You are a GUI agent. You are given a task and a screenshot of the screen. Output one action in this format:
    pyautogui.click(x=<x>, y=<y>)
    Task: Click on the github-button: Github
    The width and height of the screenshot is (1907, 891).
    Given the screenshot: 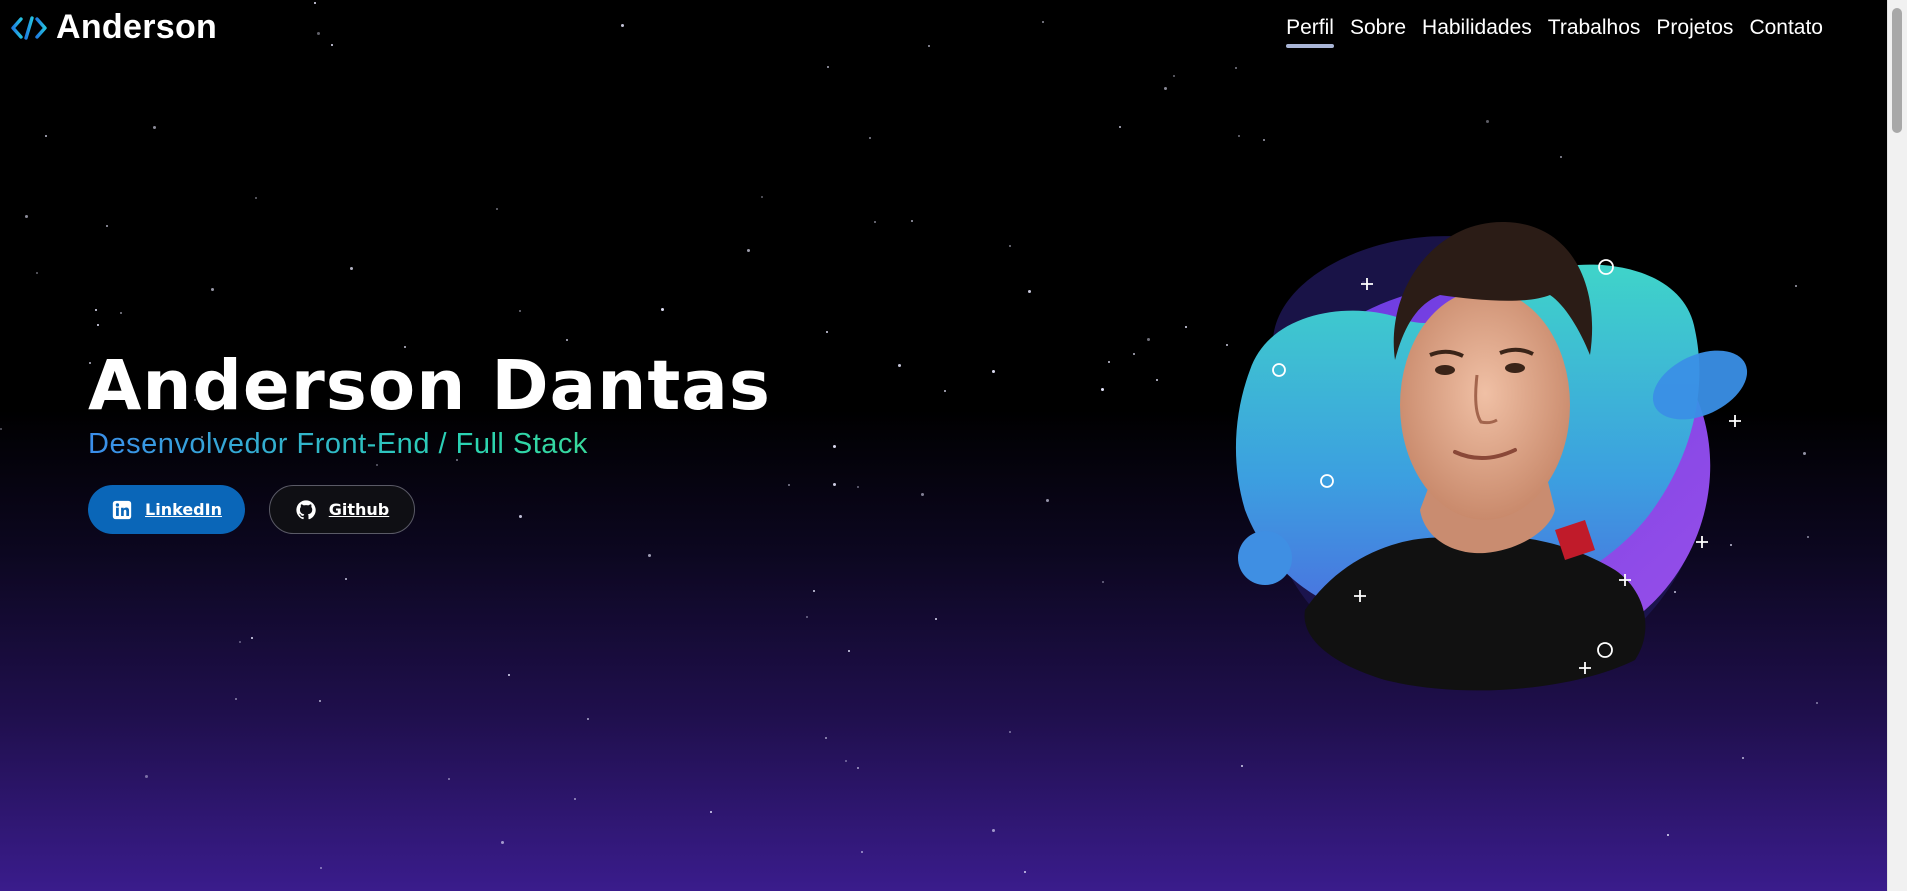 What is the action you would take?
    pyautogui.click(x=342, y=510)
    